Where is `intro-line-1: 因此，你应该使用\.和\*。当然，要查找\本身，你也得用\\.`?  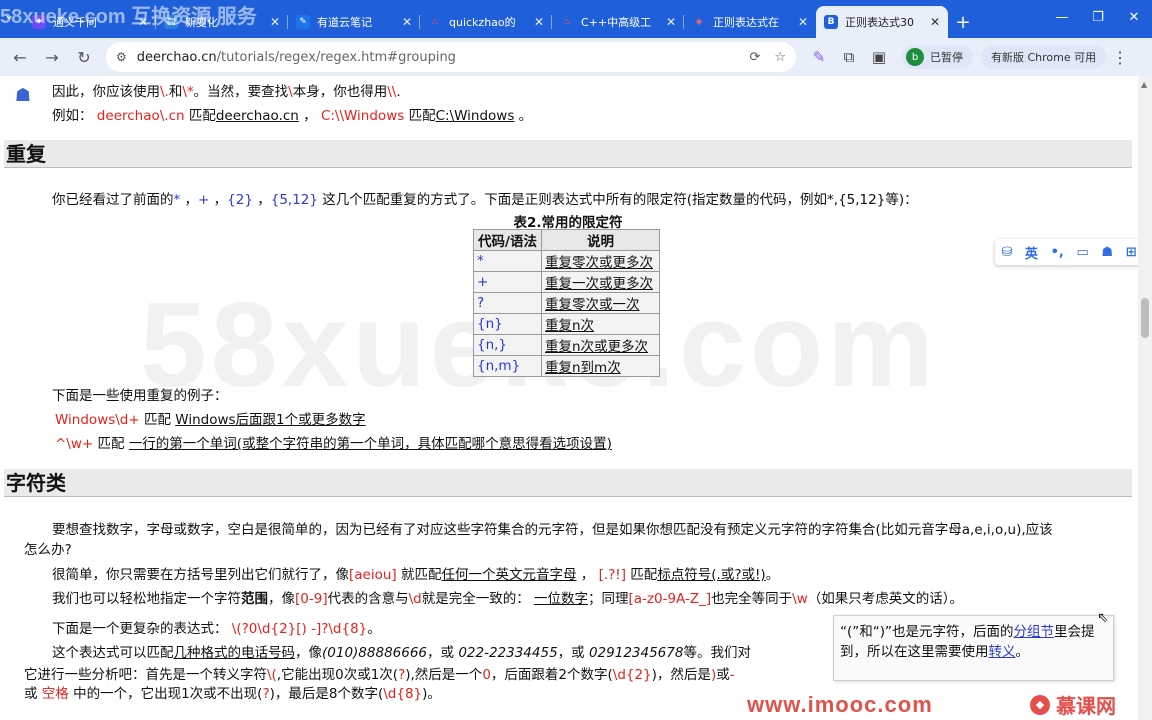
intro-line-1: 因此，你应该使用\.和\*。当然，要查找\本身，你也得用\\. is located at coordinates (226, 92).